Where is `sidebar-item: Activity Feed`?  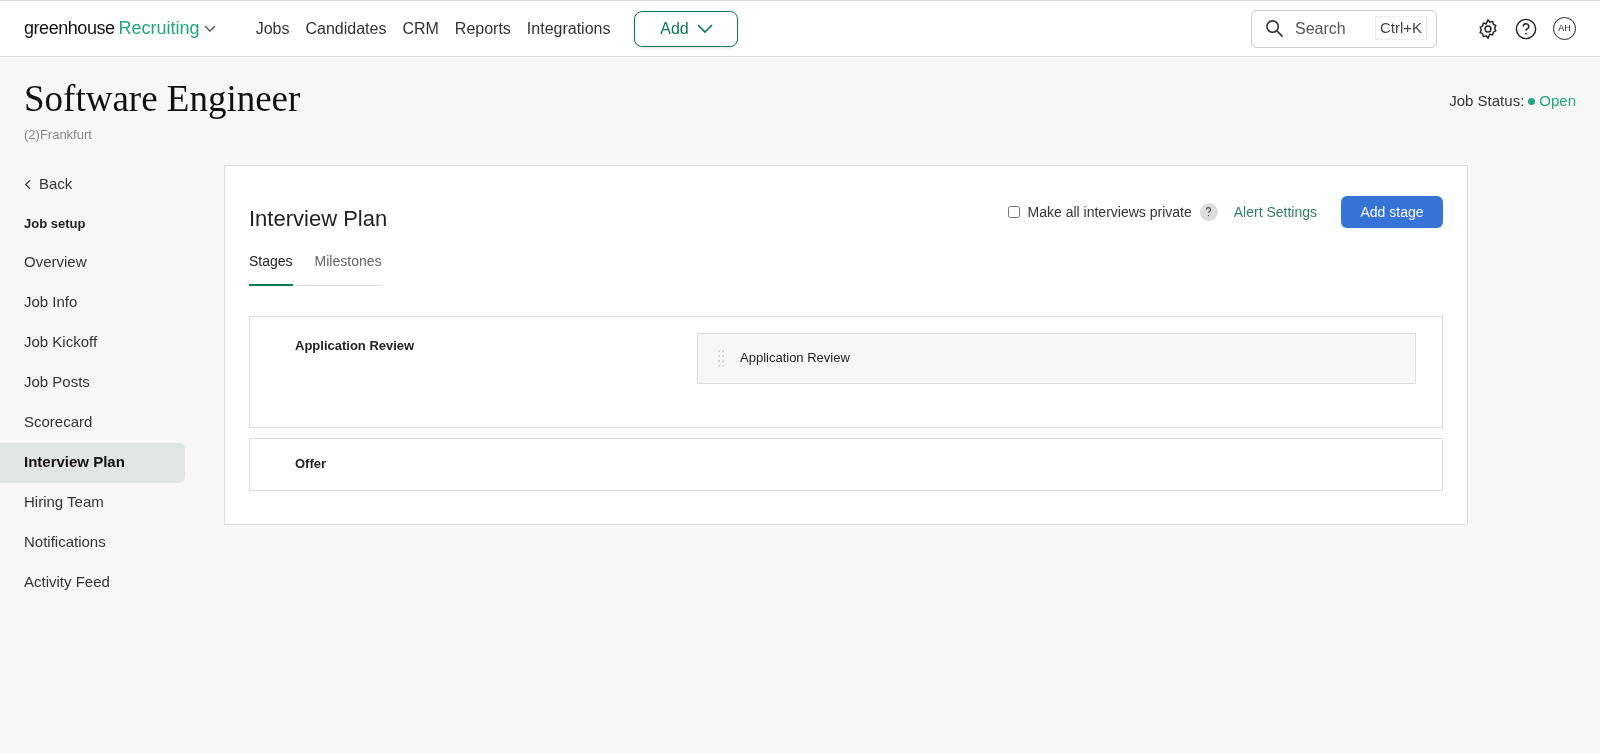
sidebar-item: Activity Feed is located at coordinates (92, 582).